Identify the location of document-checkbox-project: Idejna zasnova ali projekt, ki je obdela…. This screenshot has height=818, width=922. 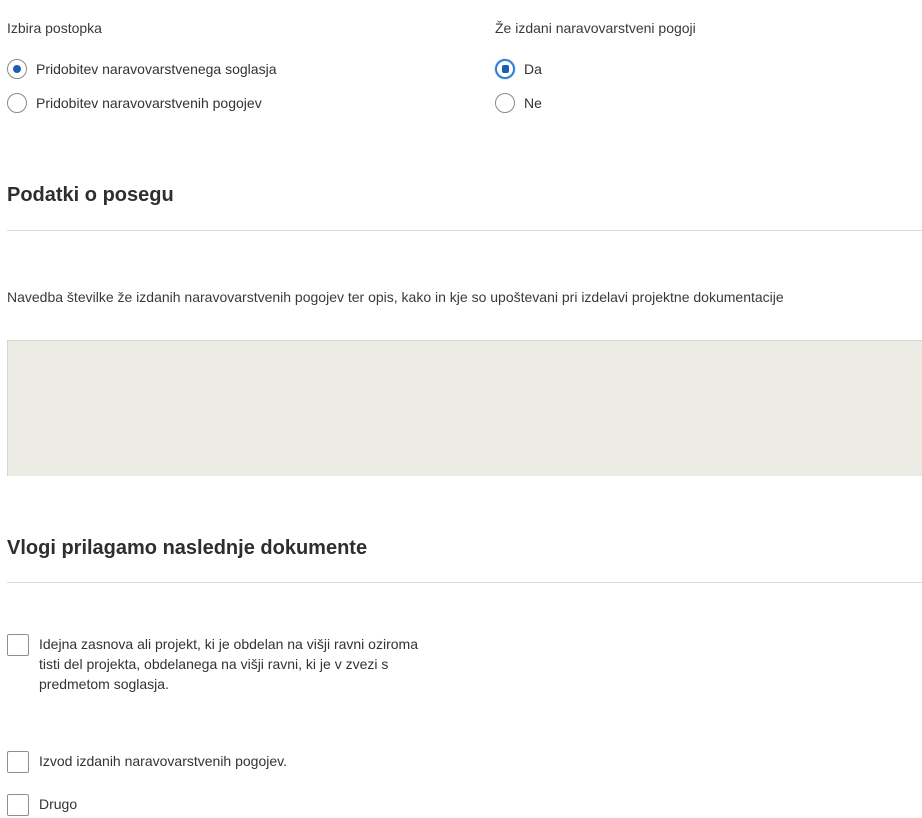
(213, 664).